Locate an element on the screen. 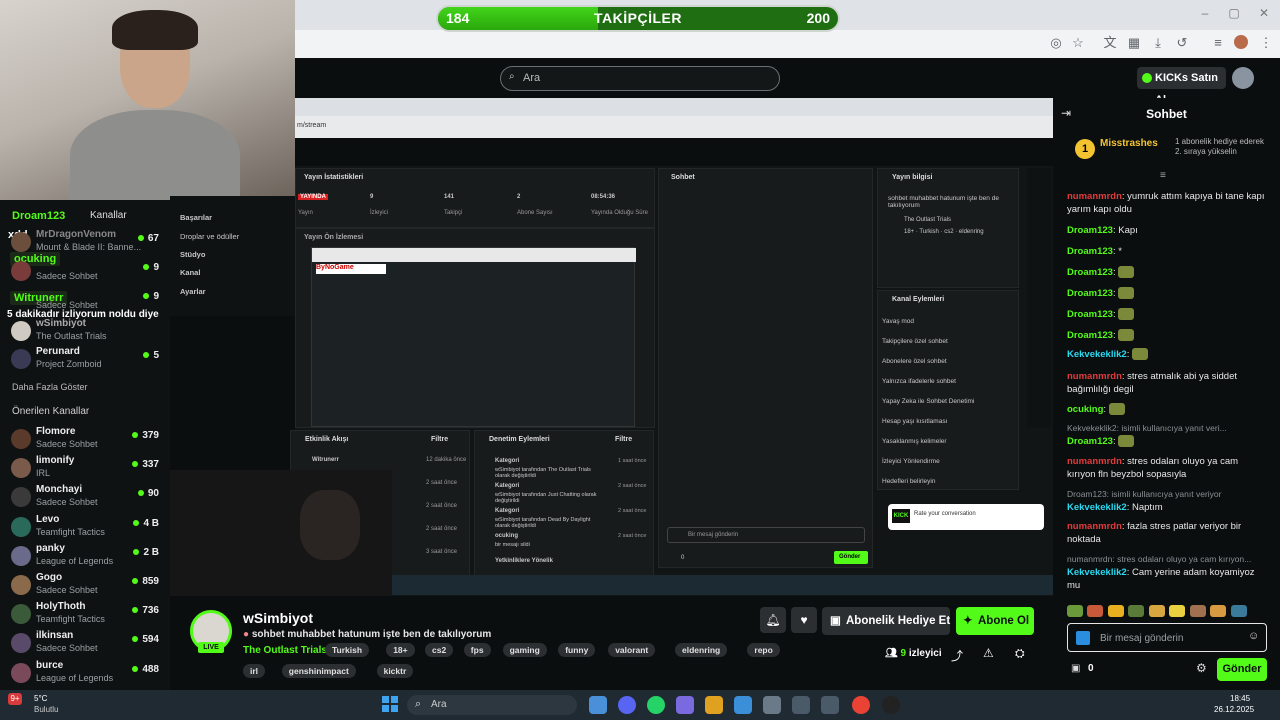  embedded-chat-input: Bir mesaj gönderin is located at coordinates (713, 535).